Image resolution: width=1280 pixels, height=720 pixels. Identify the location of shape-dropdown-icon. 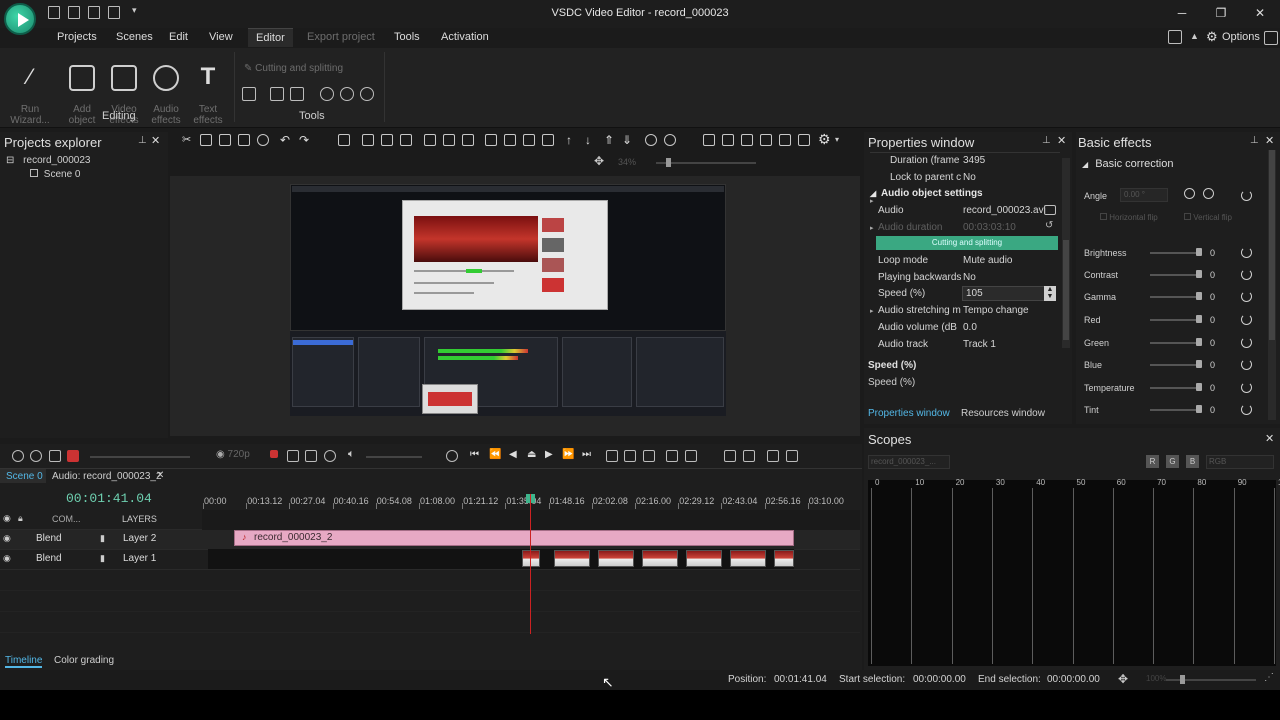
(670, 140).